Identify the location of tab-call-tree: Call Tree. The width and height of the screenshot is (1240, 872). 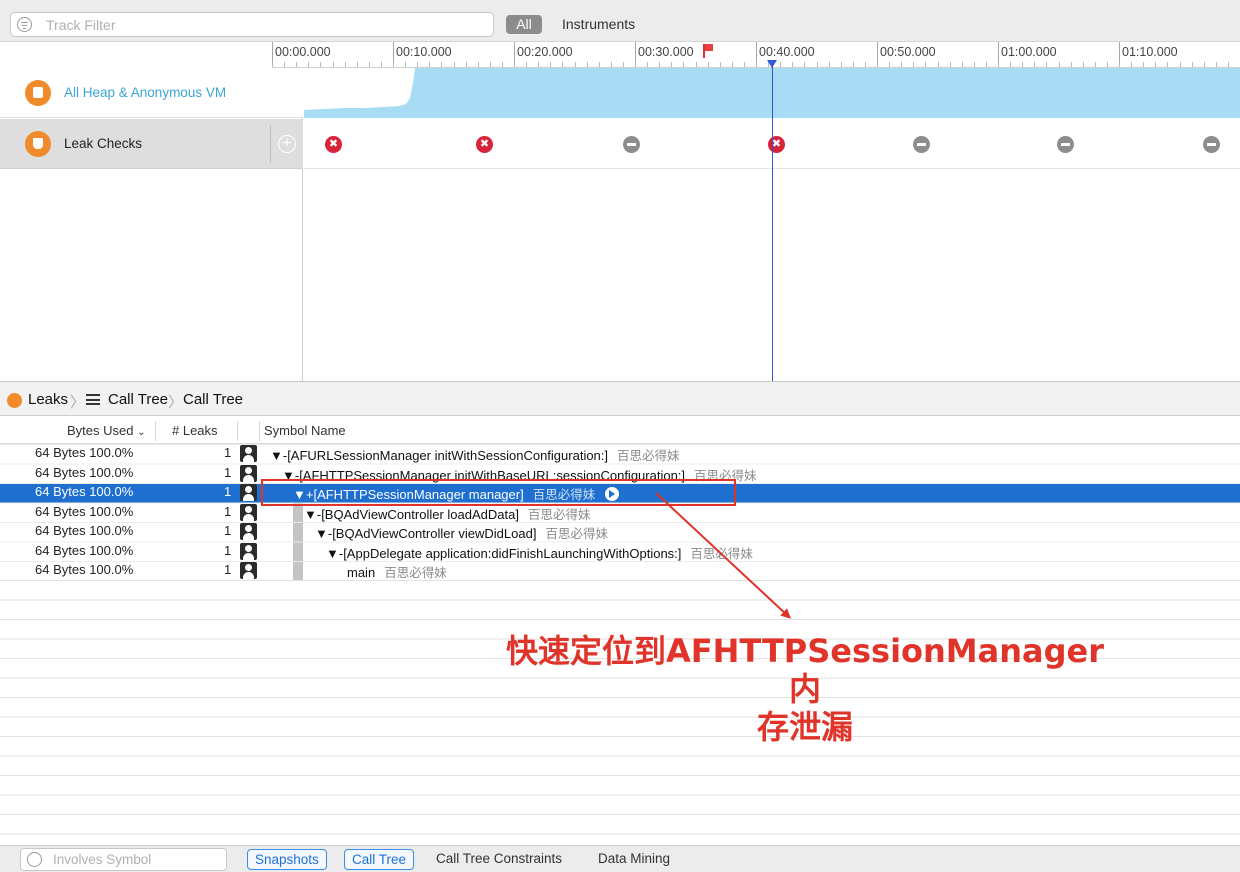
(379, 859).